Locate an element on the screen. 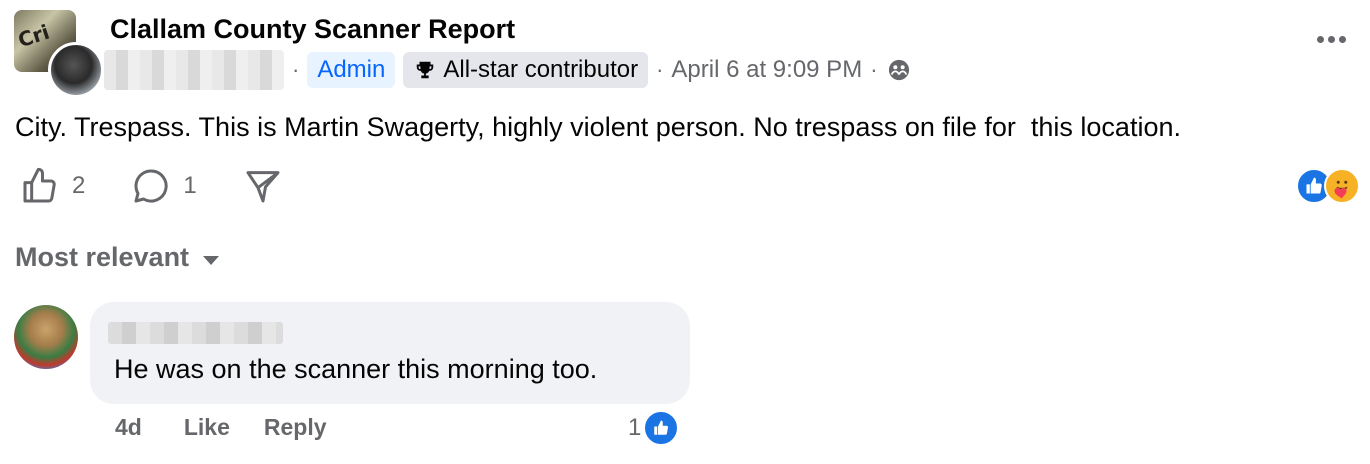 The height and width of the screenshot is (464, 1370). comment-count: 1 is located at coordinates (190, 185).